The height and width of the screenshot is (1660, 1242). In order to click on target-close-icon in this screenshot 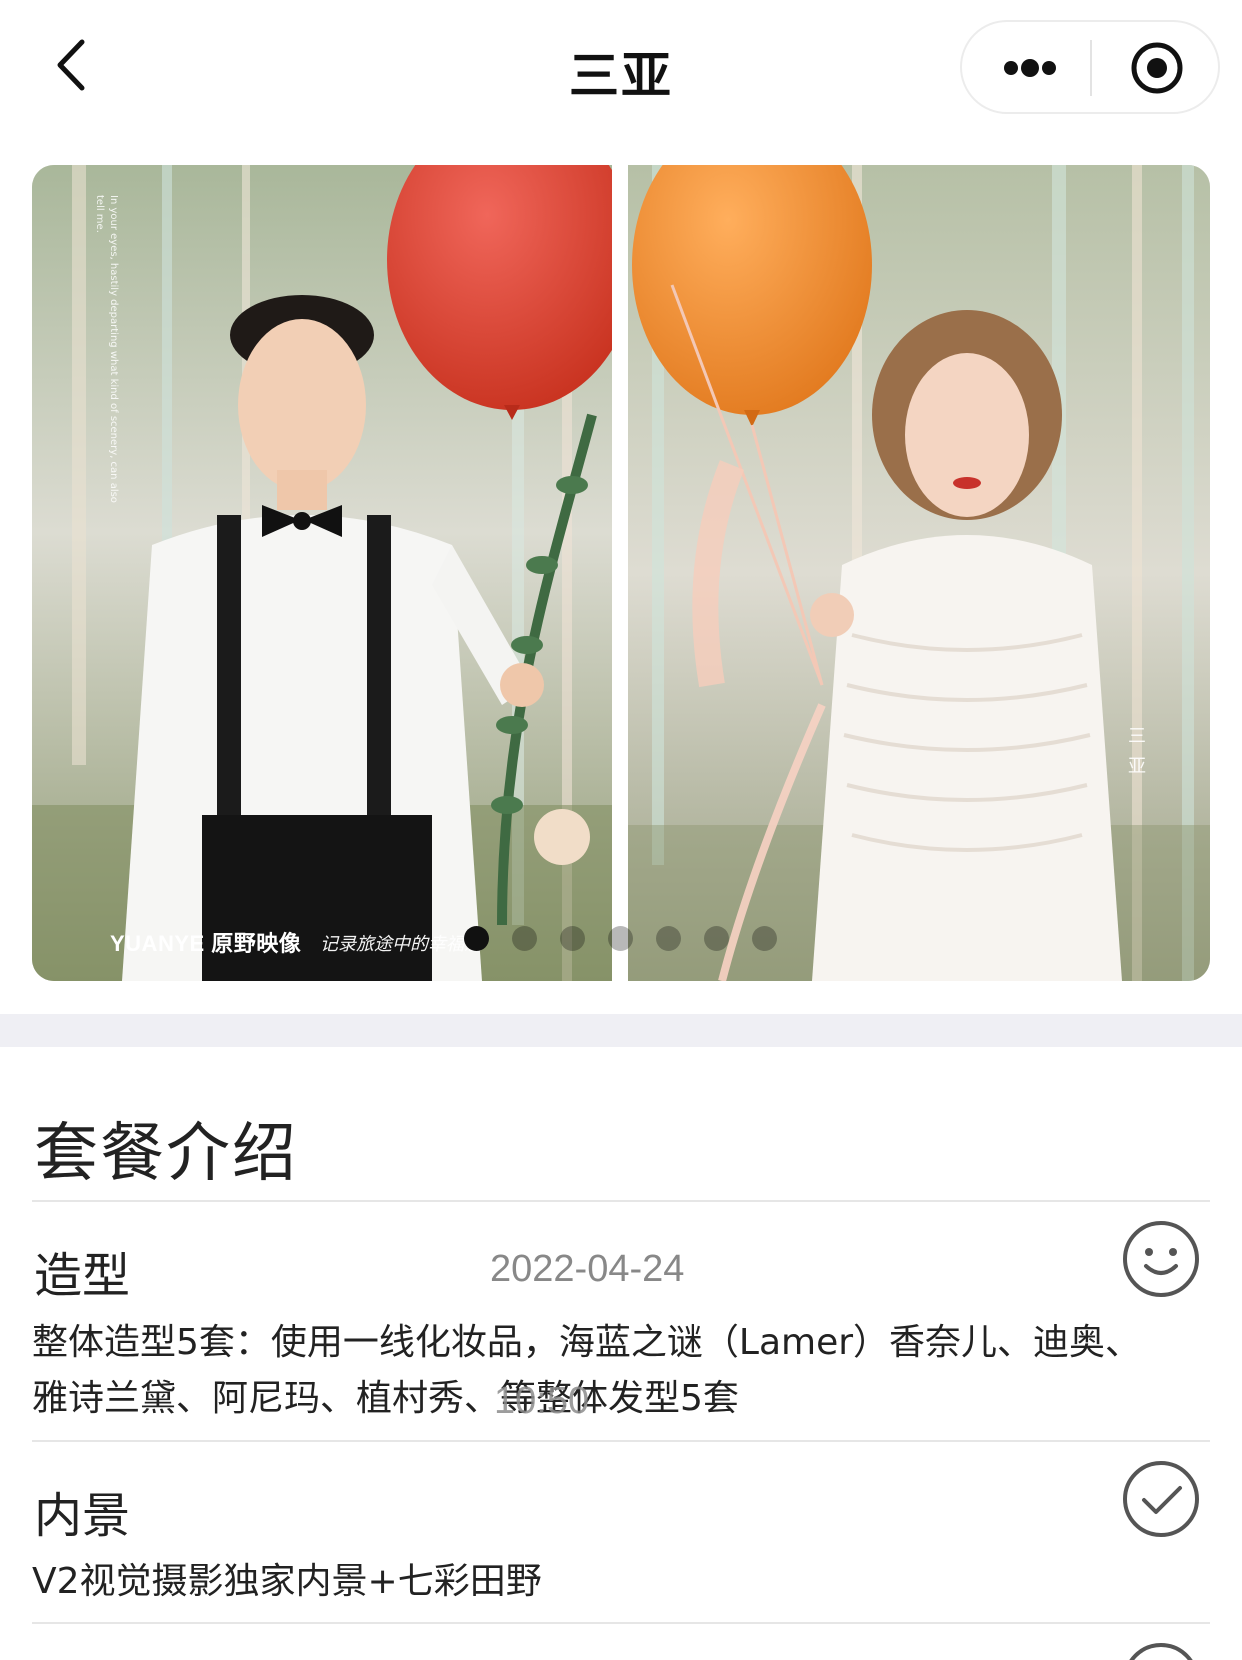, I will do `click(1157, 68)`.